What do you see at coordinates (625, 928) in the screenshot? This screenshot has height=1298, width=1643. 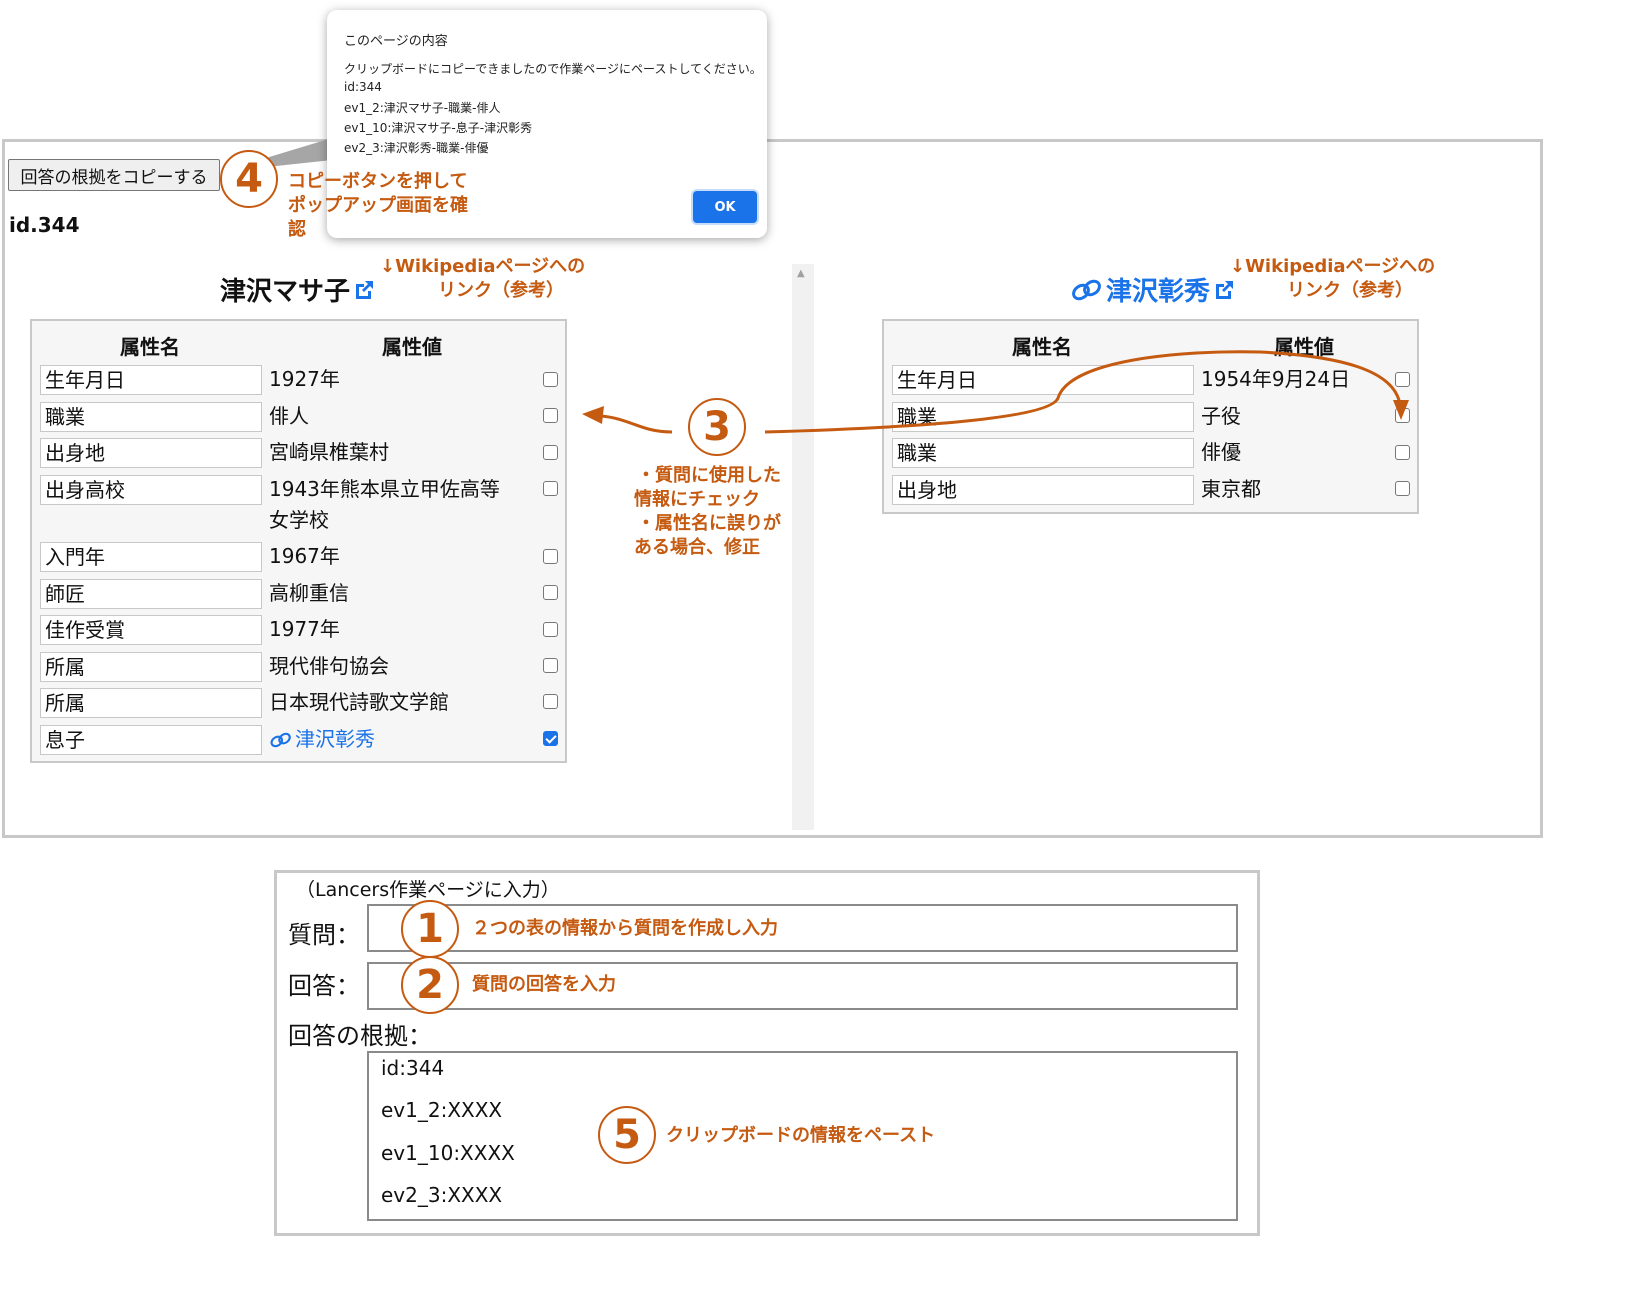 I see `step-1-text: ２つの表の情報から質問を作成し入力` at bounding box center [625, 928].